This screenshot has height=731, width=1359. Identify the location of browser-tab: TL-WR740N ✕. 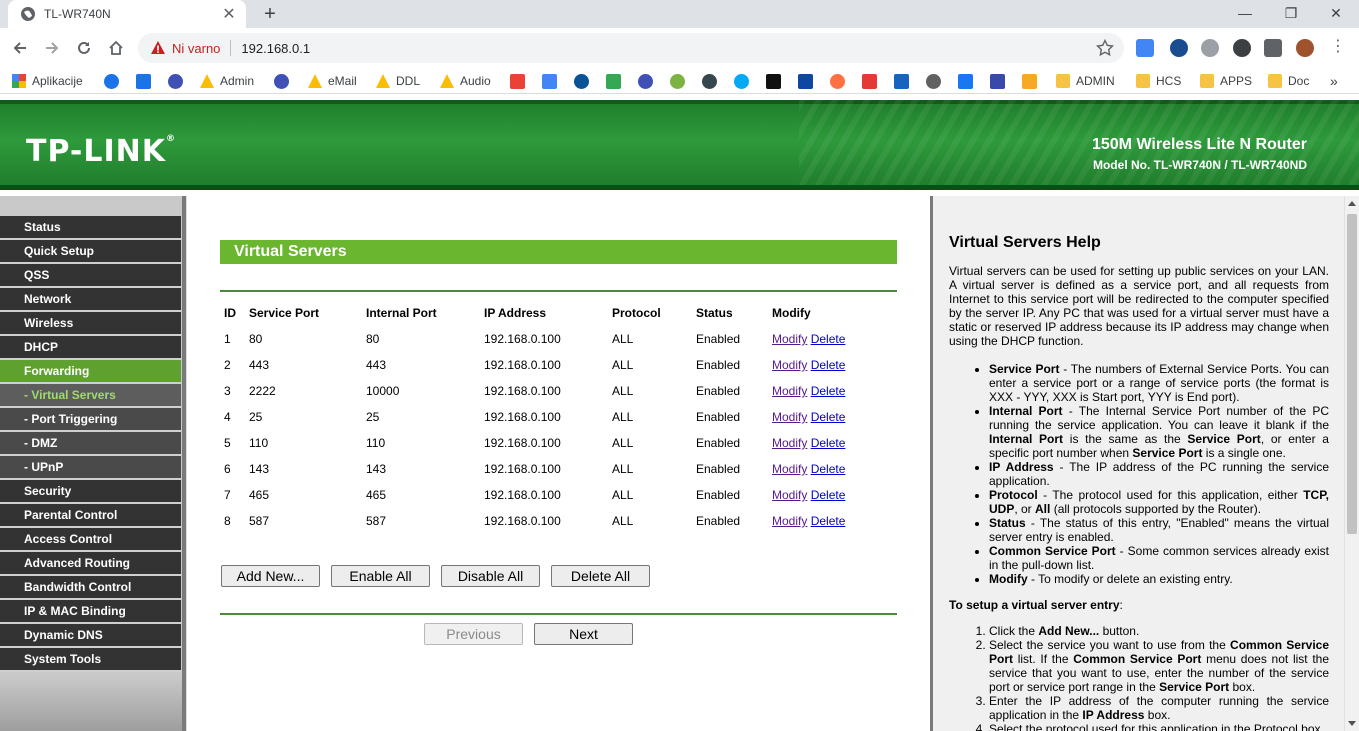
(127, 14).